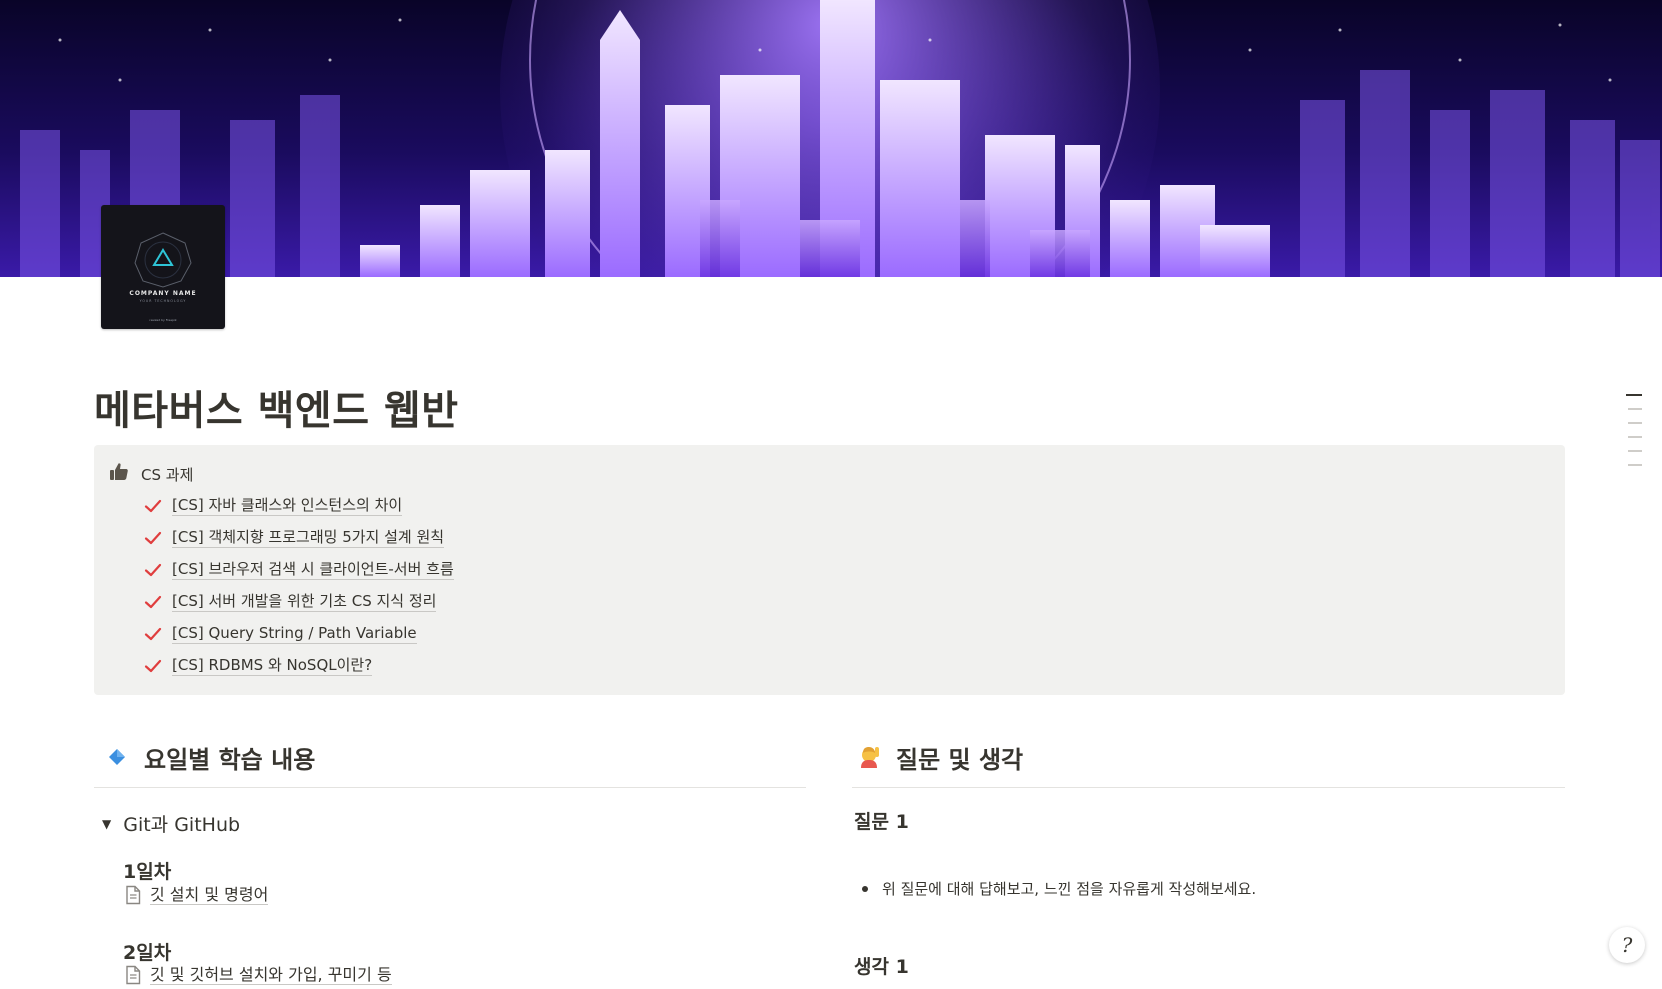 This screenshot has height=989, width=1662. What do you see at coordinates (865, 888) in the screenshot?
I see `bullet-dot` at bounding box center [865, 888].